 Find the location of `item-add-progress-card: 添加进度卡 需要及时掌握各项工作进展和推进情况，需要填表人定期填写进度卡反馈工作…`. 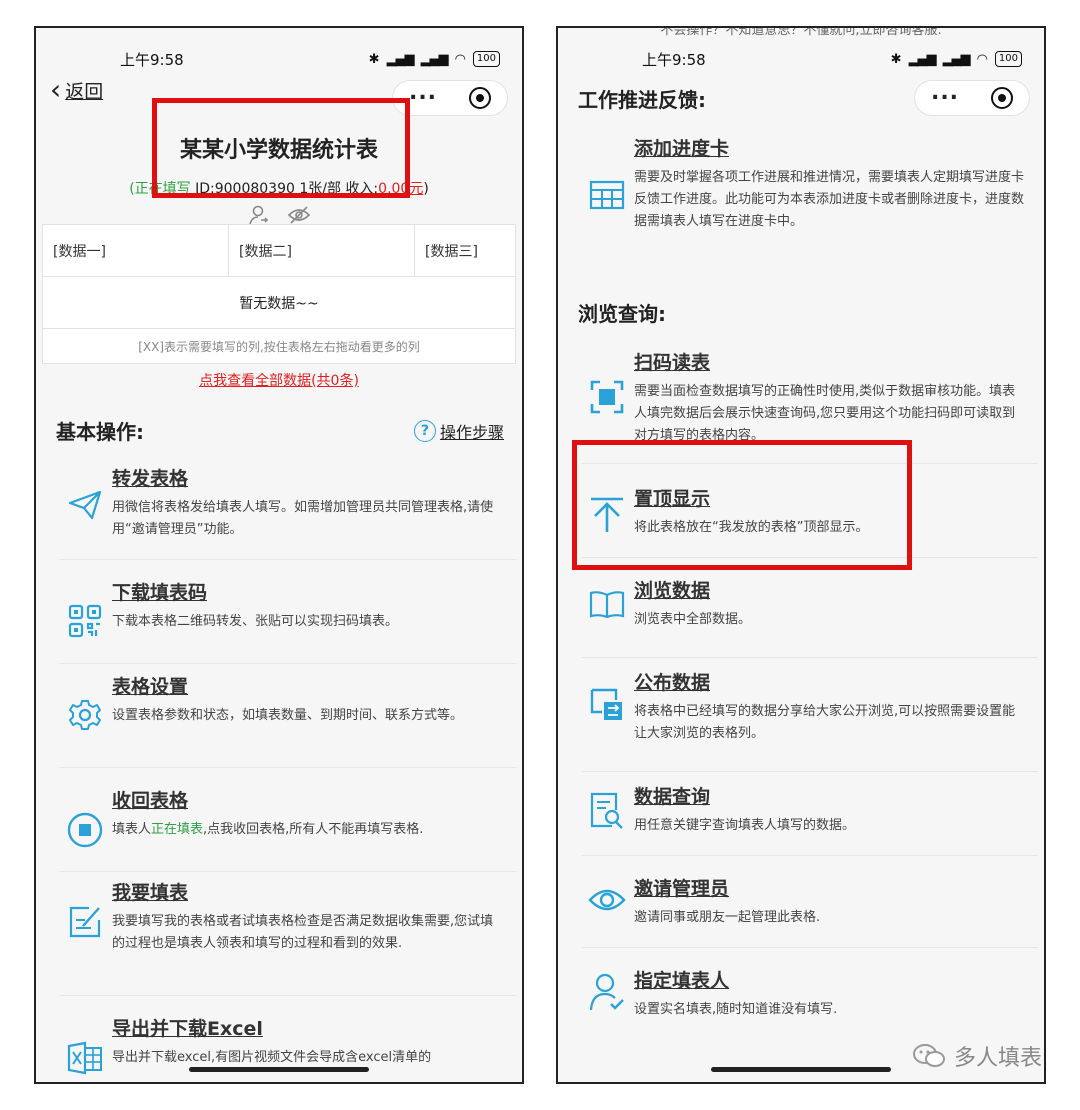

item-add-progress-card: 添加进度卡 需要及时掌握各项工作进展和推进情况，需要填表人定期填写进度卡反馈工作… is located at coordinates (810, 201).